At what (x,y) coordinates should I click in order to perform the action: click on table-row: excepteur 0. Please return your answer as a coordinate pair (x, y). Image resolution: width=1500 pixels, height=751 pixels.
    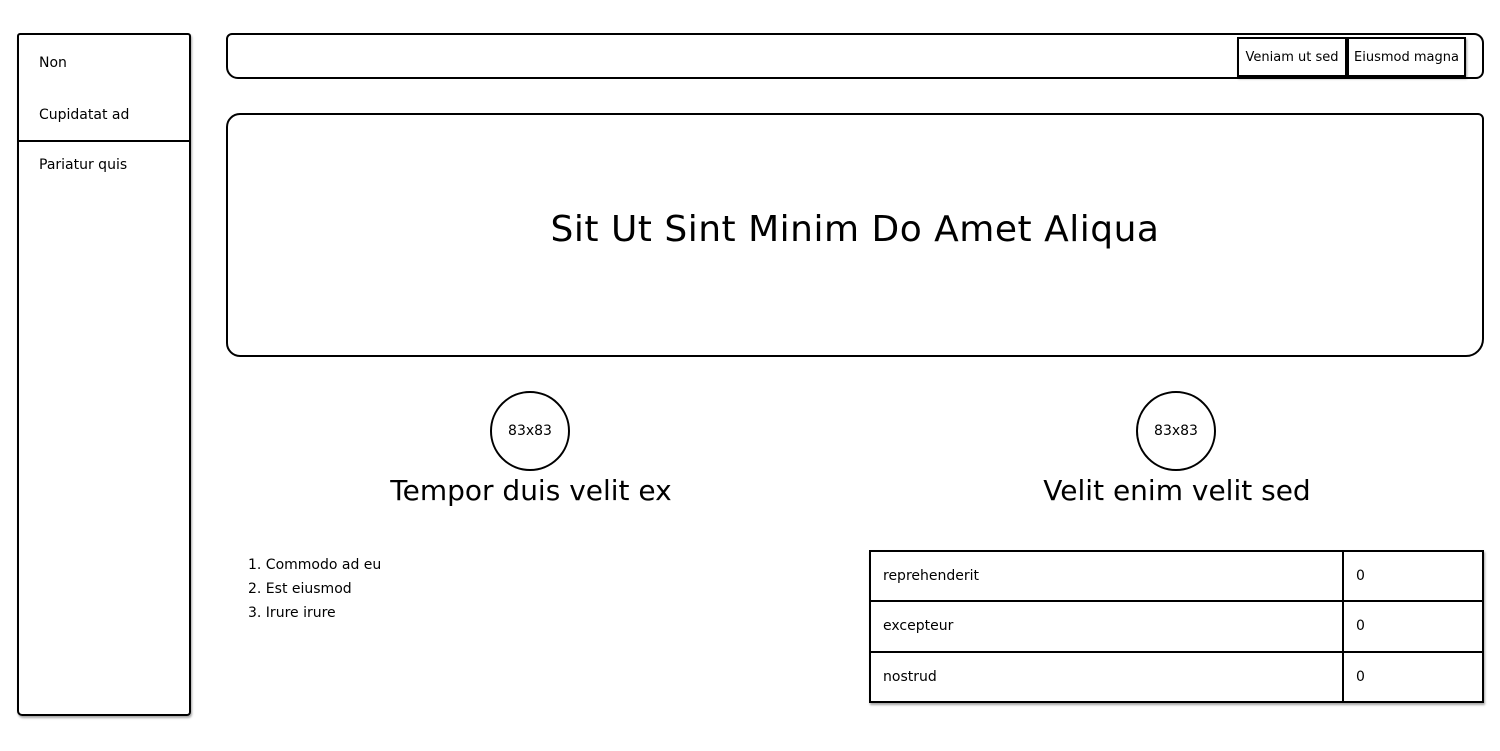
    Looking at the image, I should click on (1176, 626).